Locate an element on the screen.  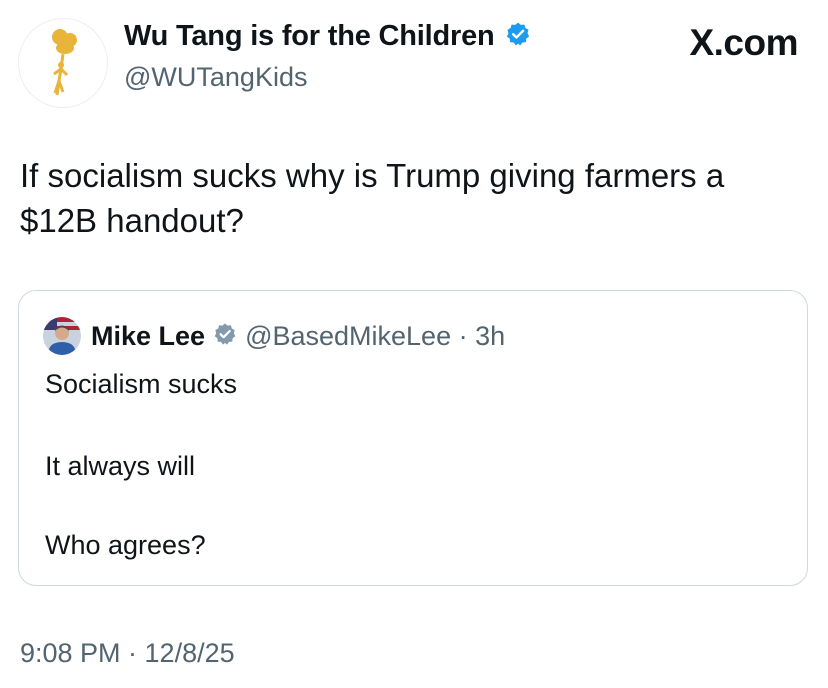
brand-logo: X.com is located at coordinates (743, 42).